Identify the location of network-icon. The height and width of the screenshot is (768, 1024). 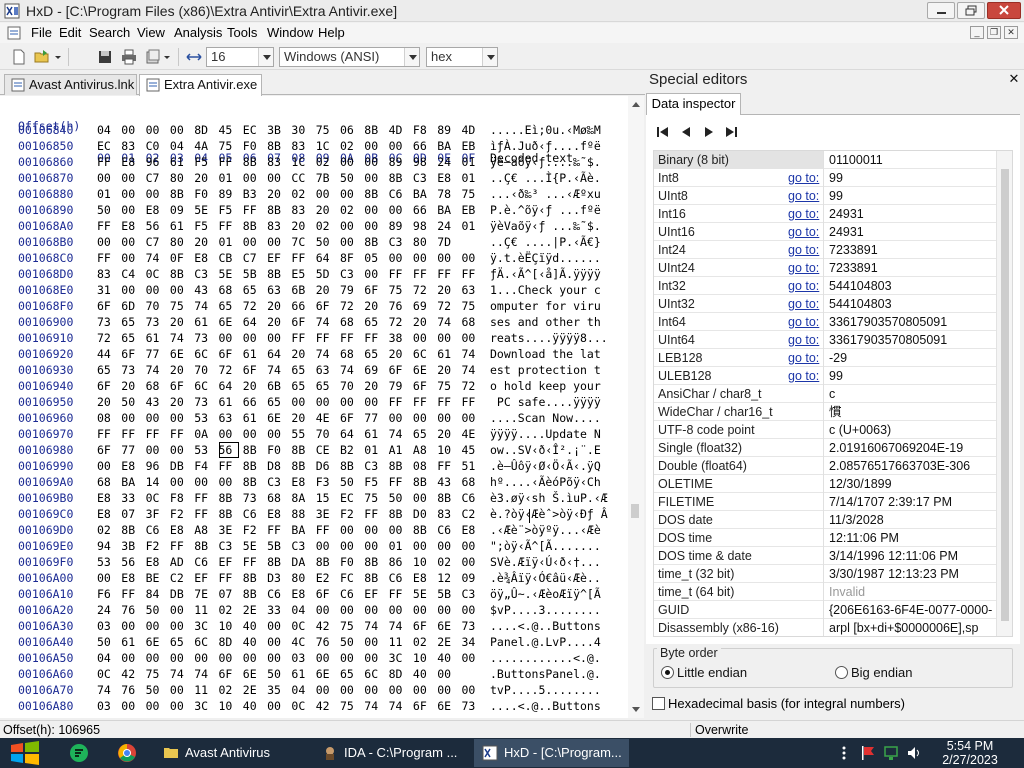
(891, 753).